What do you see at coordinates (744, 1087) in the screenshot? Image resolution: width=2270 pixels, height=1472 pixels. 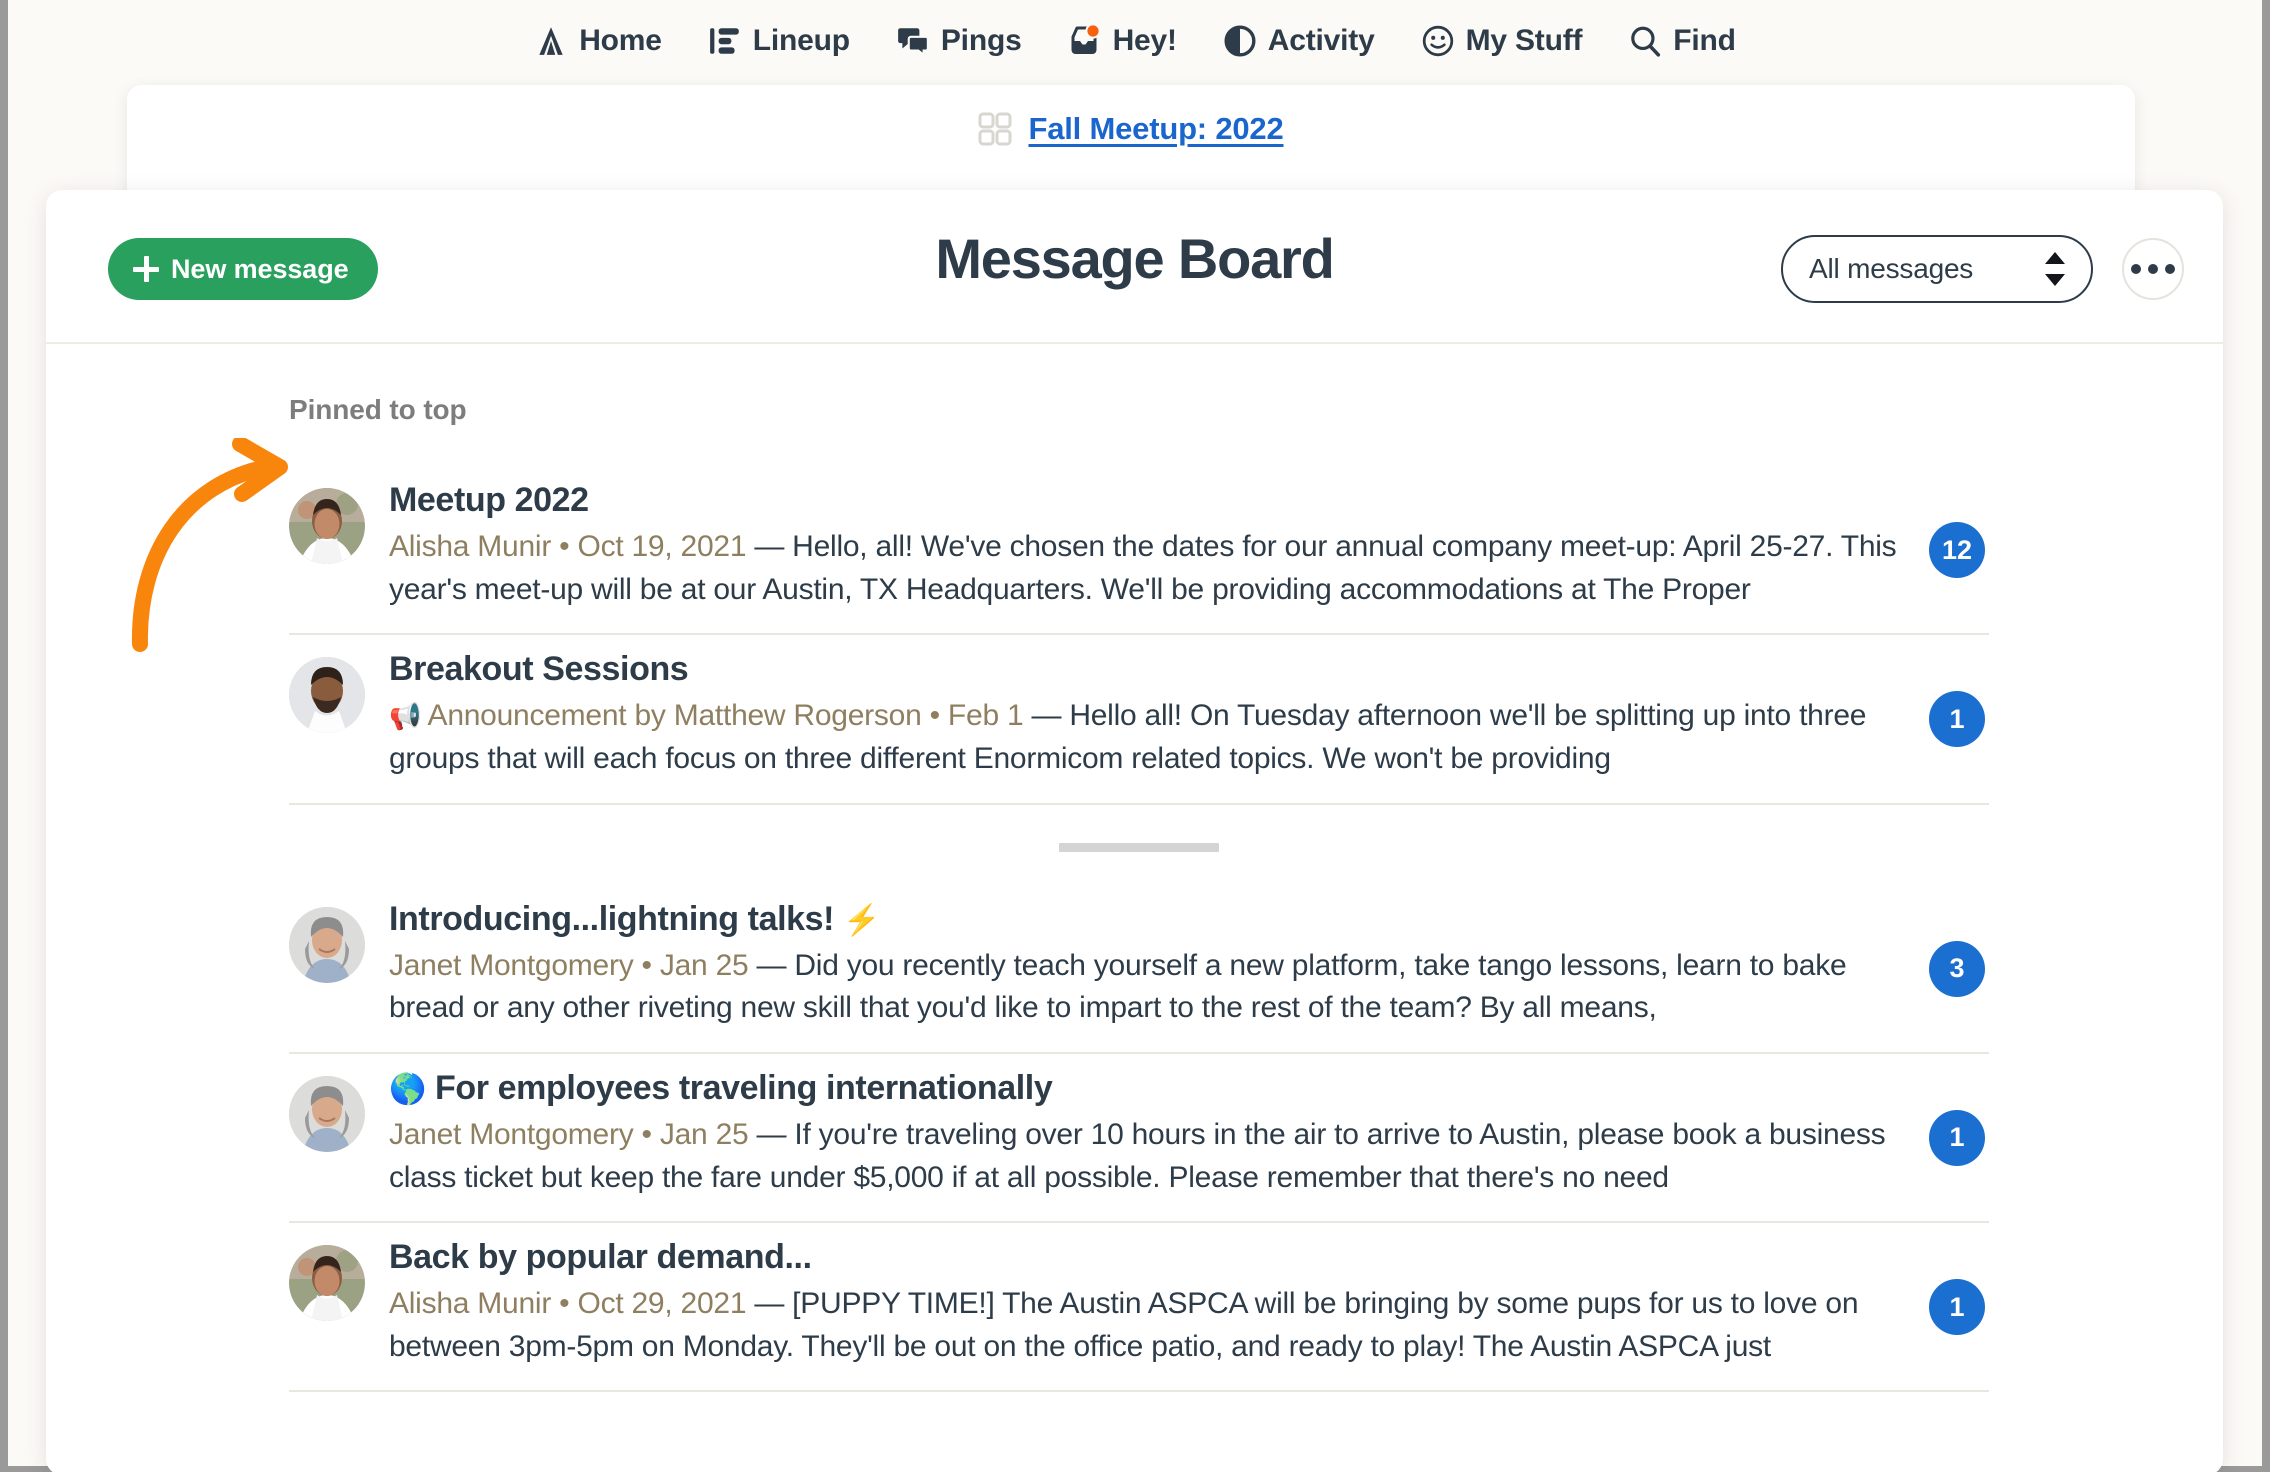 I see `message-title-text: For employees traveling internationally` at bounding box center [744, 1087].